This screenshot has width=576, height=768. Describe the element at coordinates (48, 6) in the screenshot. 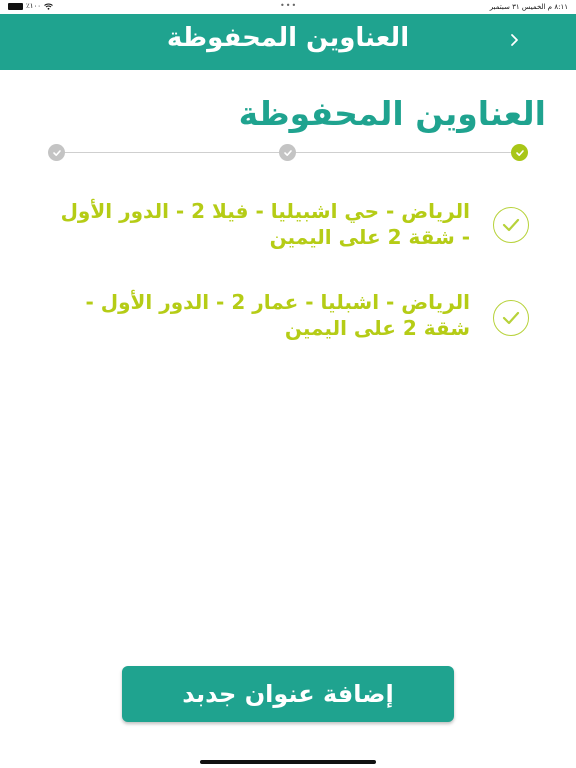

I see `wifi-icon` at that location.